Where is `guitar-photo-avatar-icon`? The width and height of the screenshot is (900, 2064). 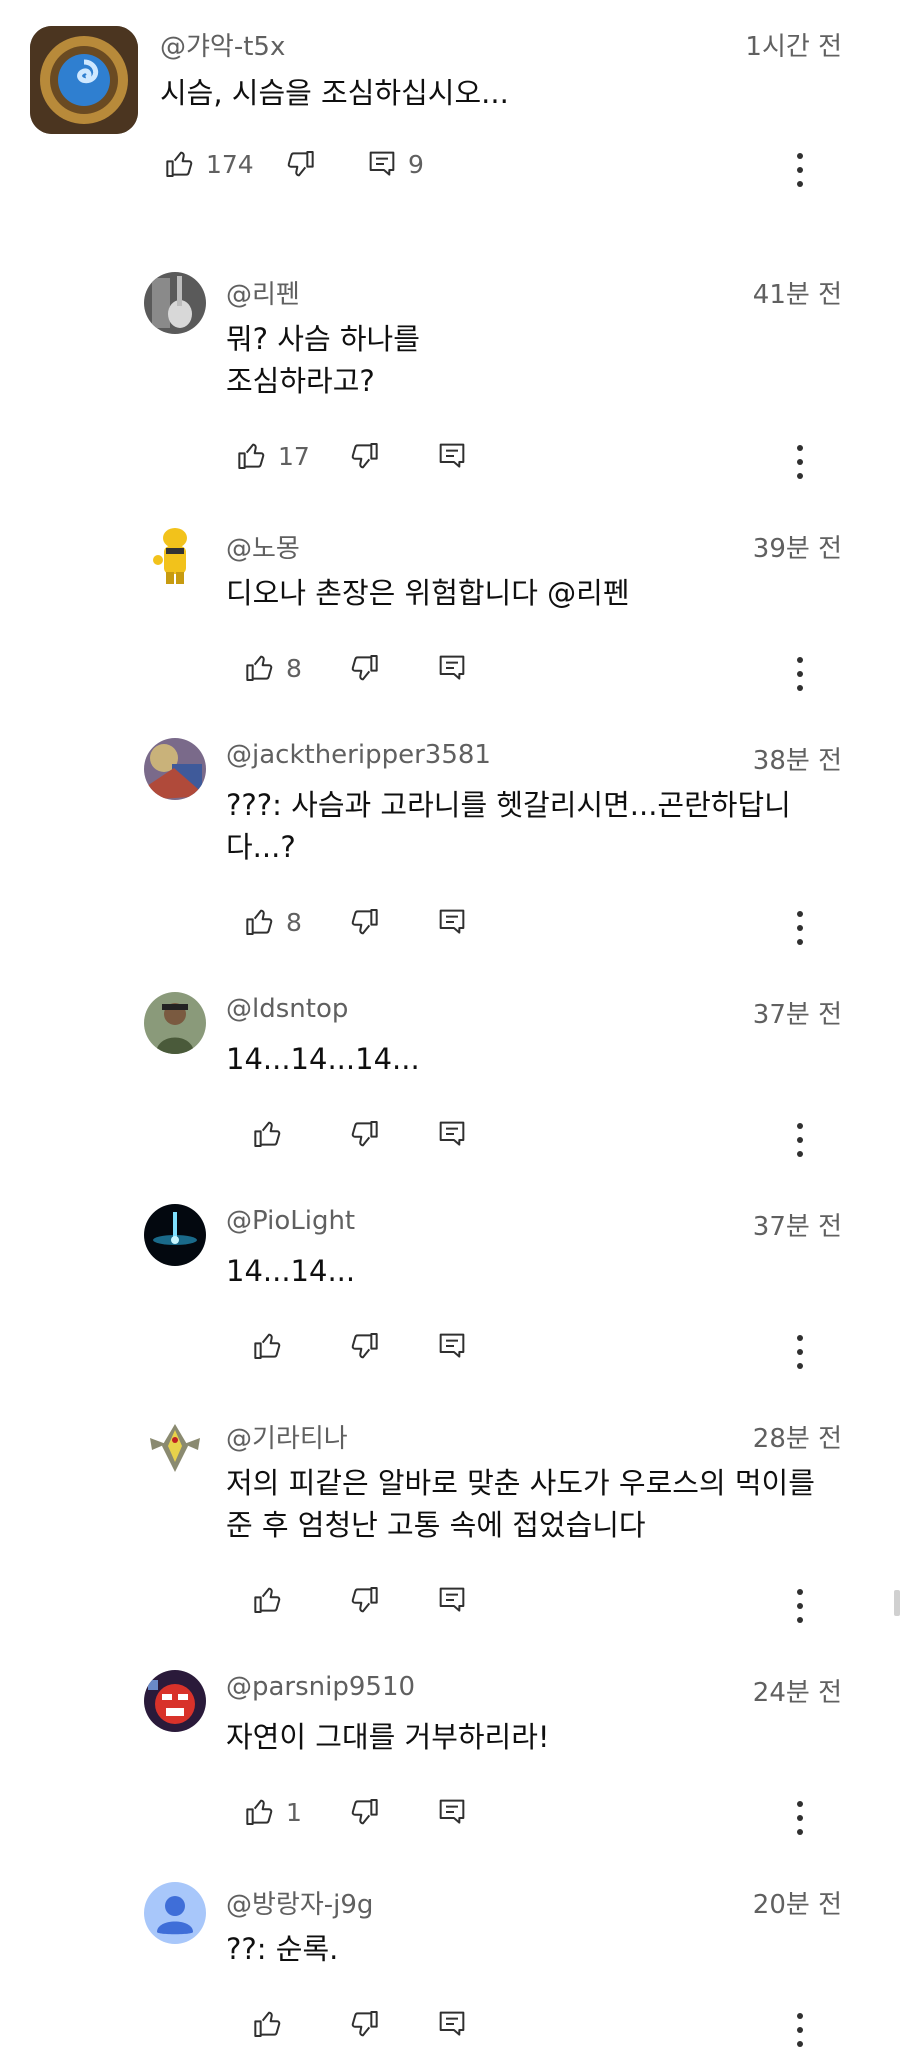
guitar-photo-avatar-icon is located at coordinates (175, 303).